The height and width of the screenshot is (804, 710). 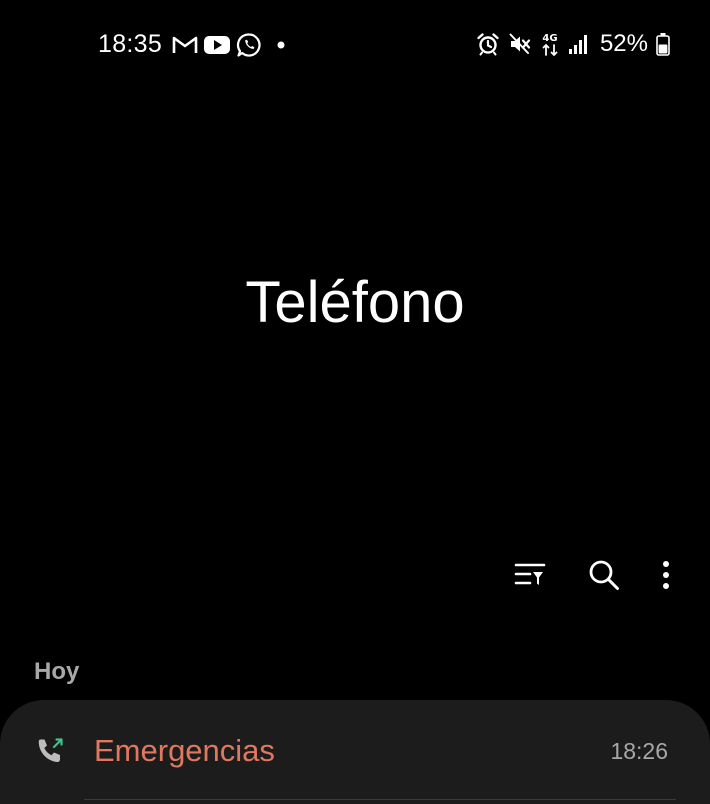 I want to click on battery-percent: 52%, so click(x=623, y=43).